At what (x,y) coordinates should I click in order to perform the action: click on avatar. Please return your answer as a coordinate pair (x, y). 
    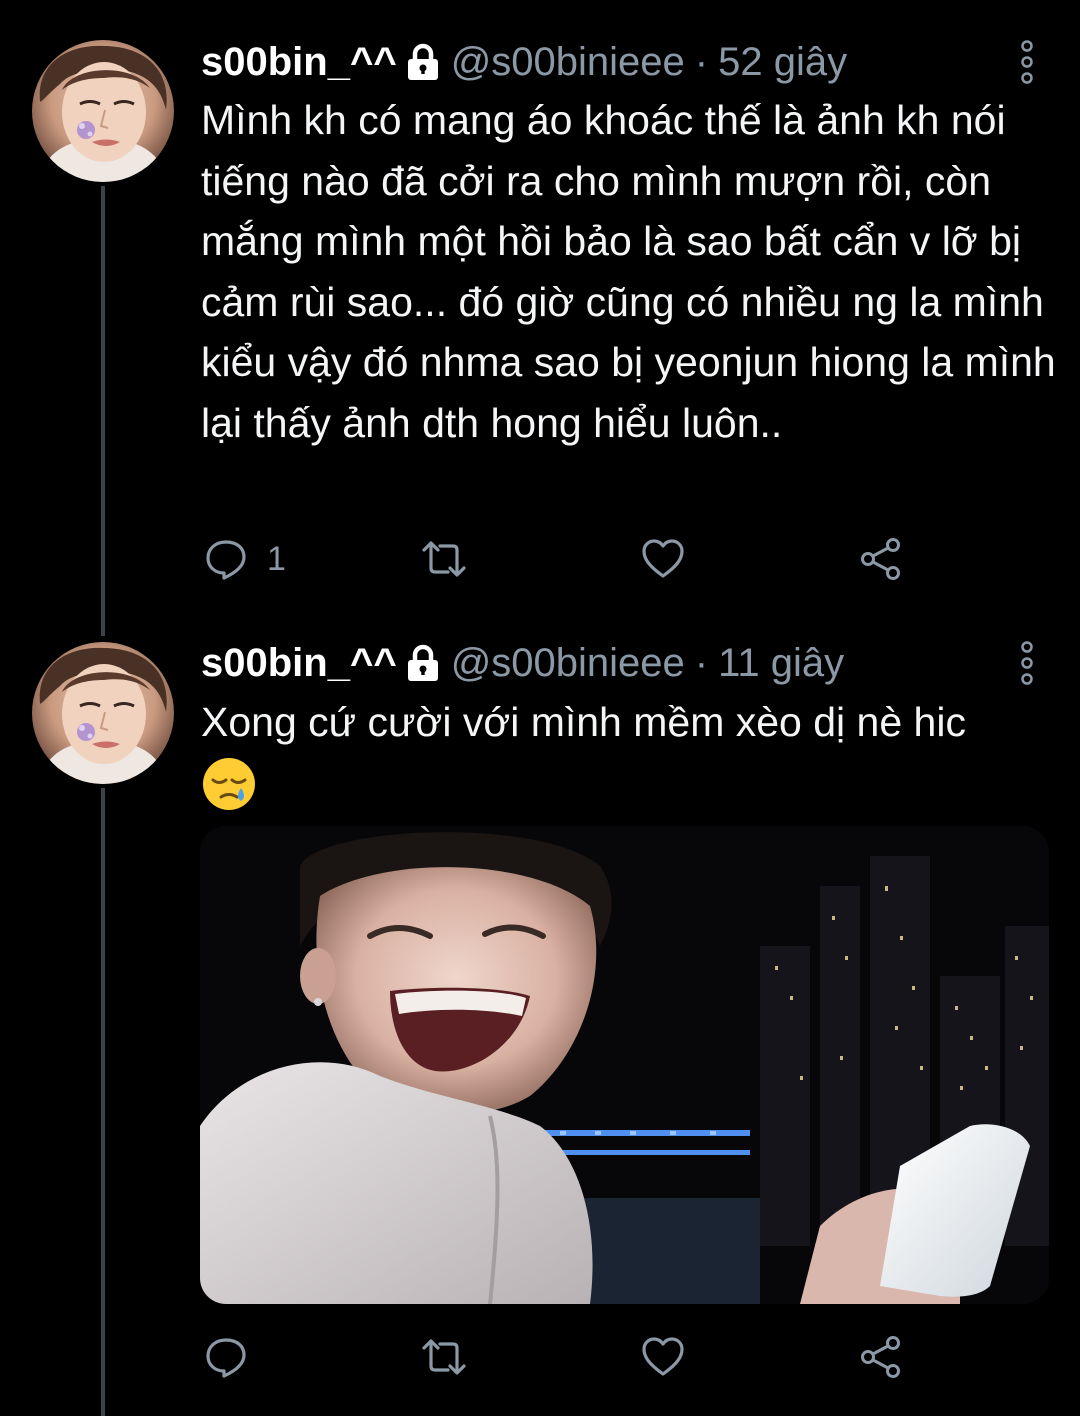
    Looking at the image, I should click on (103, 713).